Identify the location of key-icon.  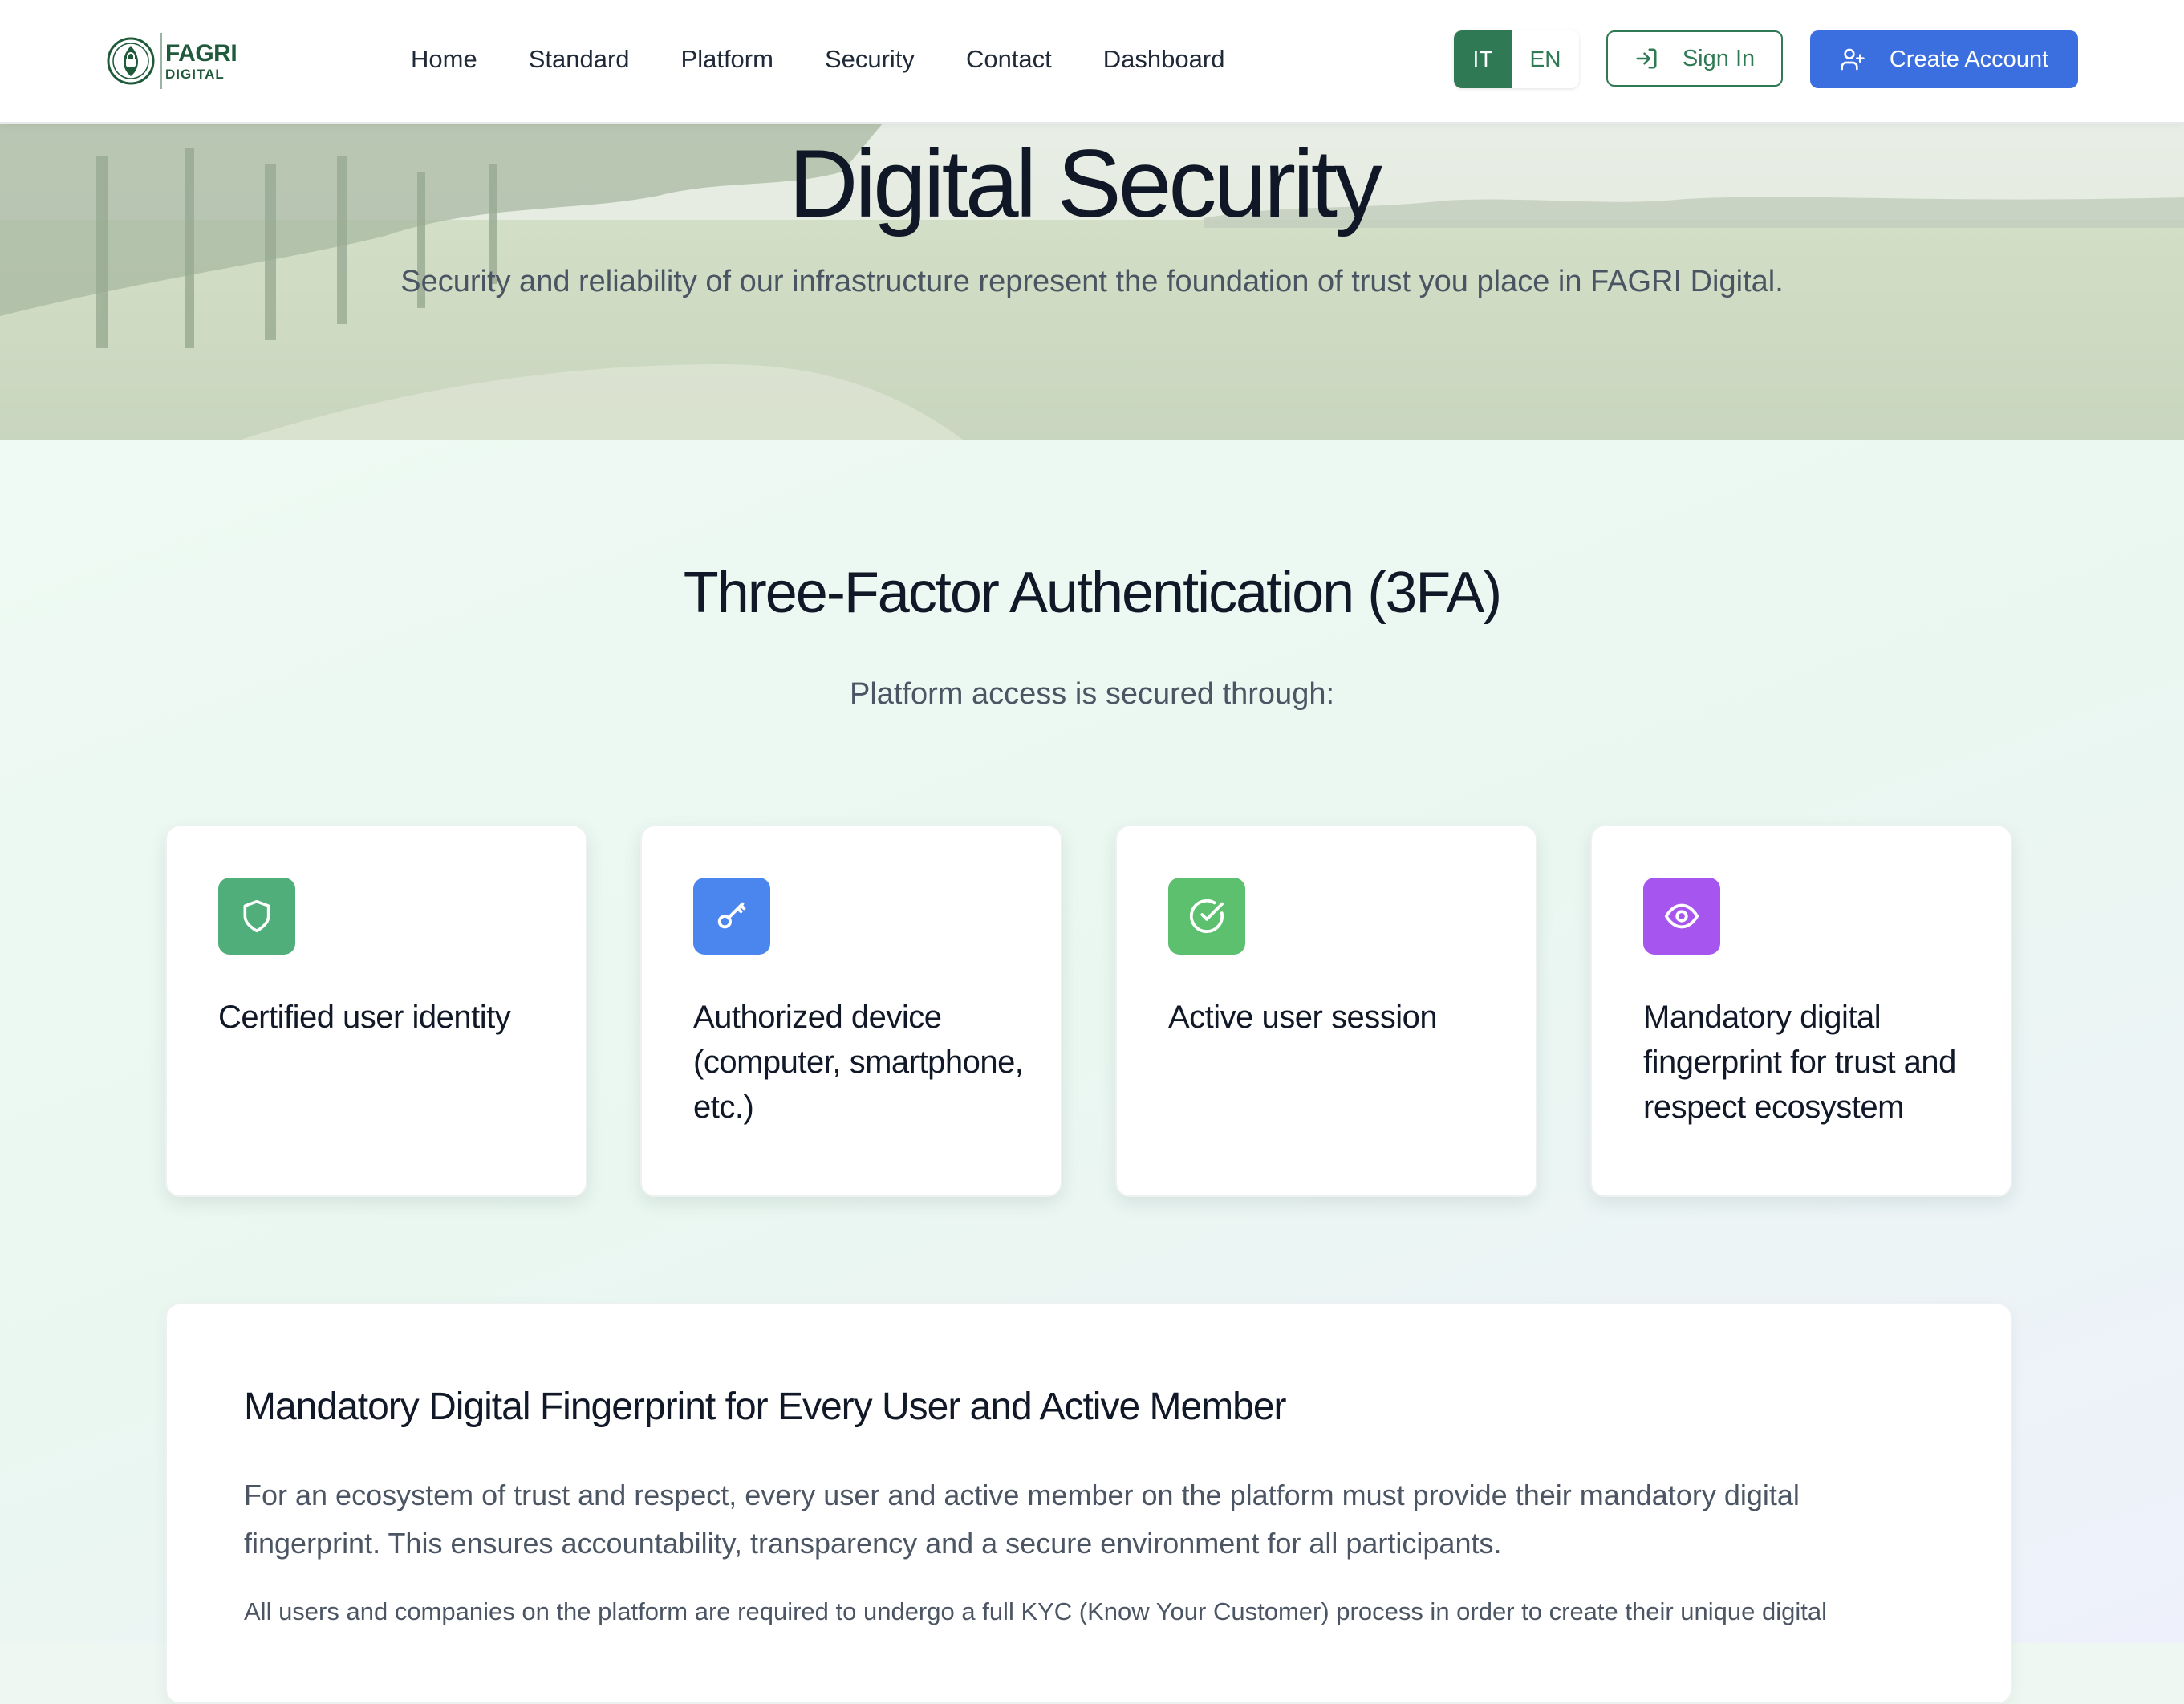
(731, 915).